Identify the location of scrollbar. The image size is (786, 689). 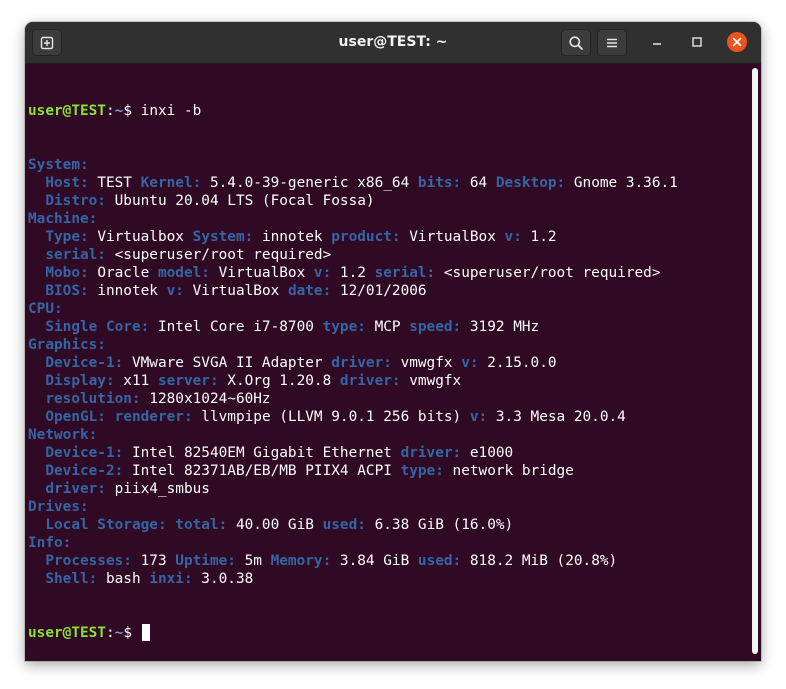
(755, 361).